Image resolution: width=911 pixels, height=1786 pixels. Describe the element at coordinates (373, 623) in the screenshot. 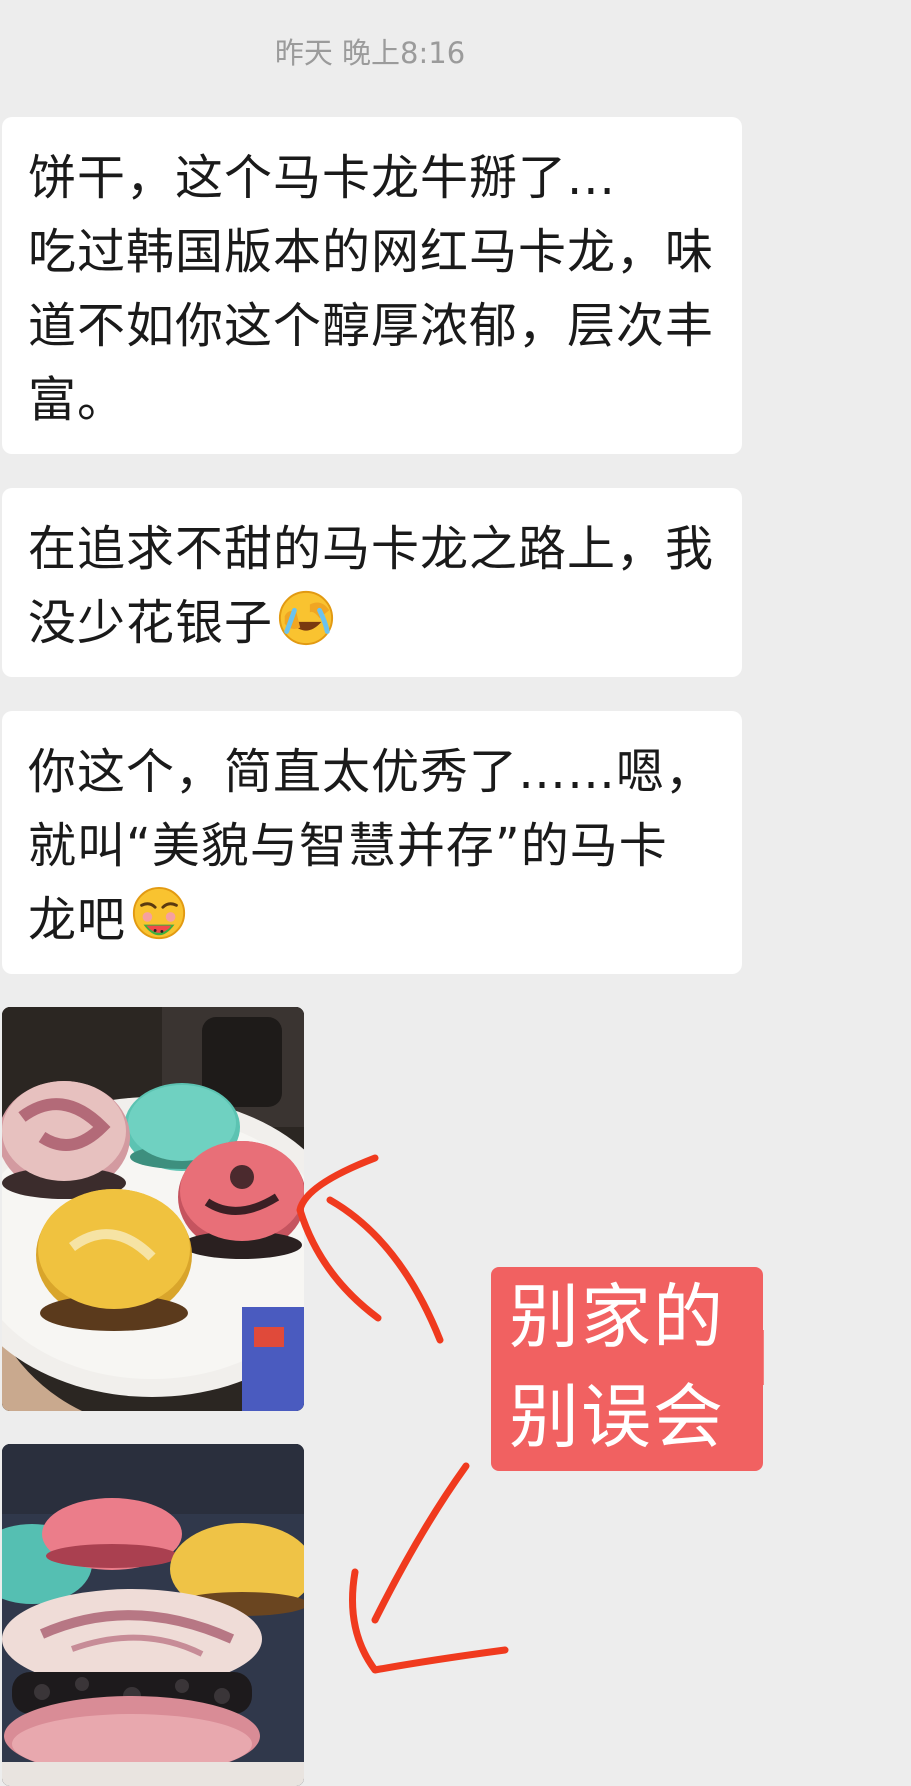

I see `message-text-line: 没少花银子` at that location.